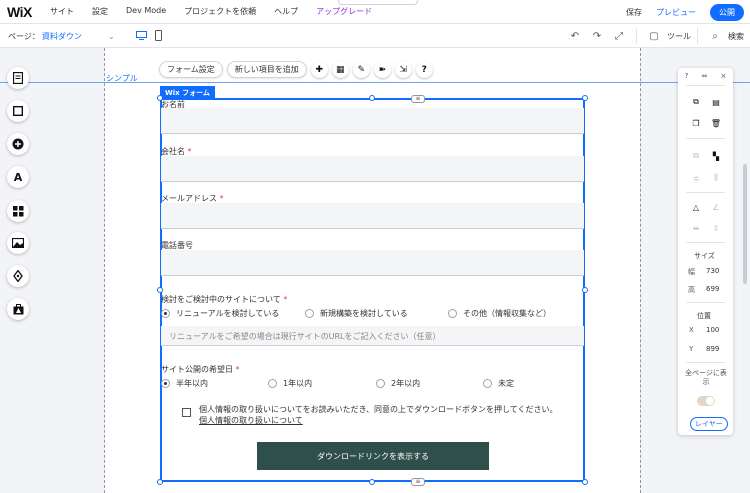 The height and width of the screenshot is (493, 750). What do you see at coordinates (100, 11) in the screenshot?
I see `menu-settings: 設定` at bounding box center [100, 11].